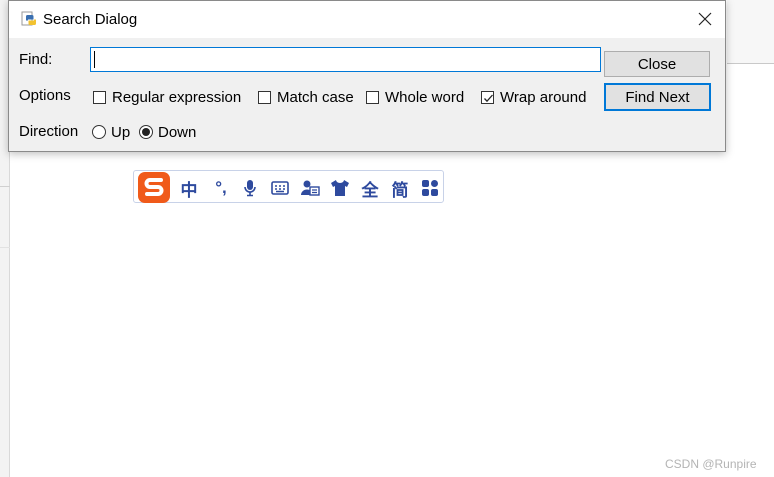  I want to click on find-label: Find:, so click(36, 59).